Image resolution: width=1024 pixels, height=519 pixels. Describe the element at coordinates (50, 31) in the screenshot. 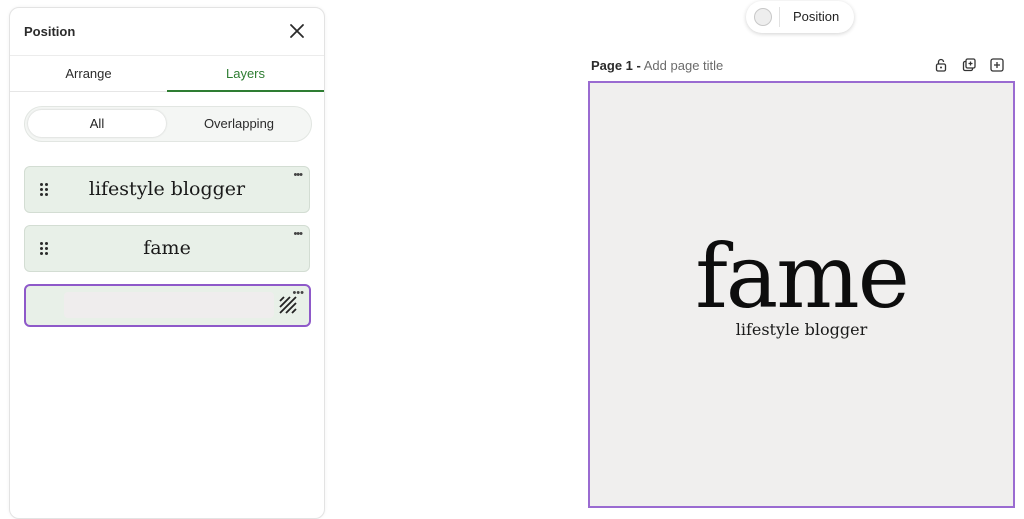

I see `panel-title: Position` at that location.